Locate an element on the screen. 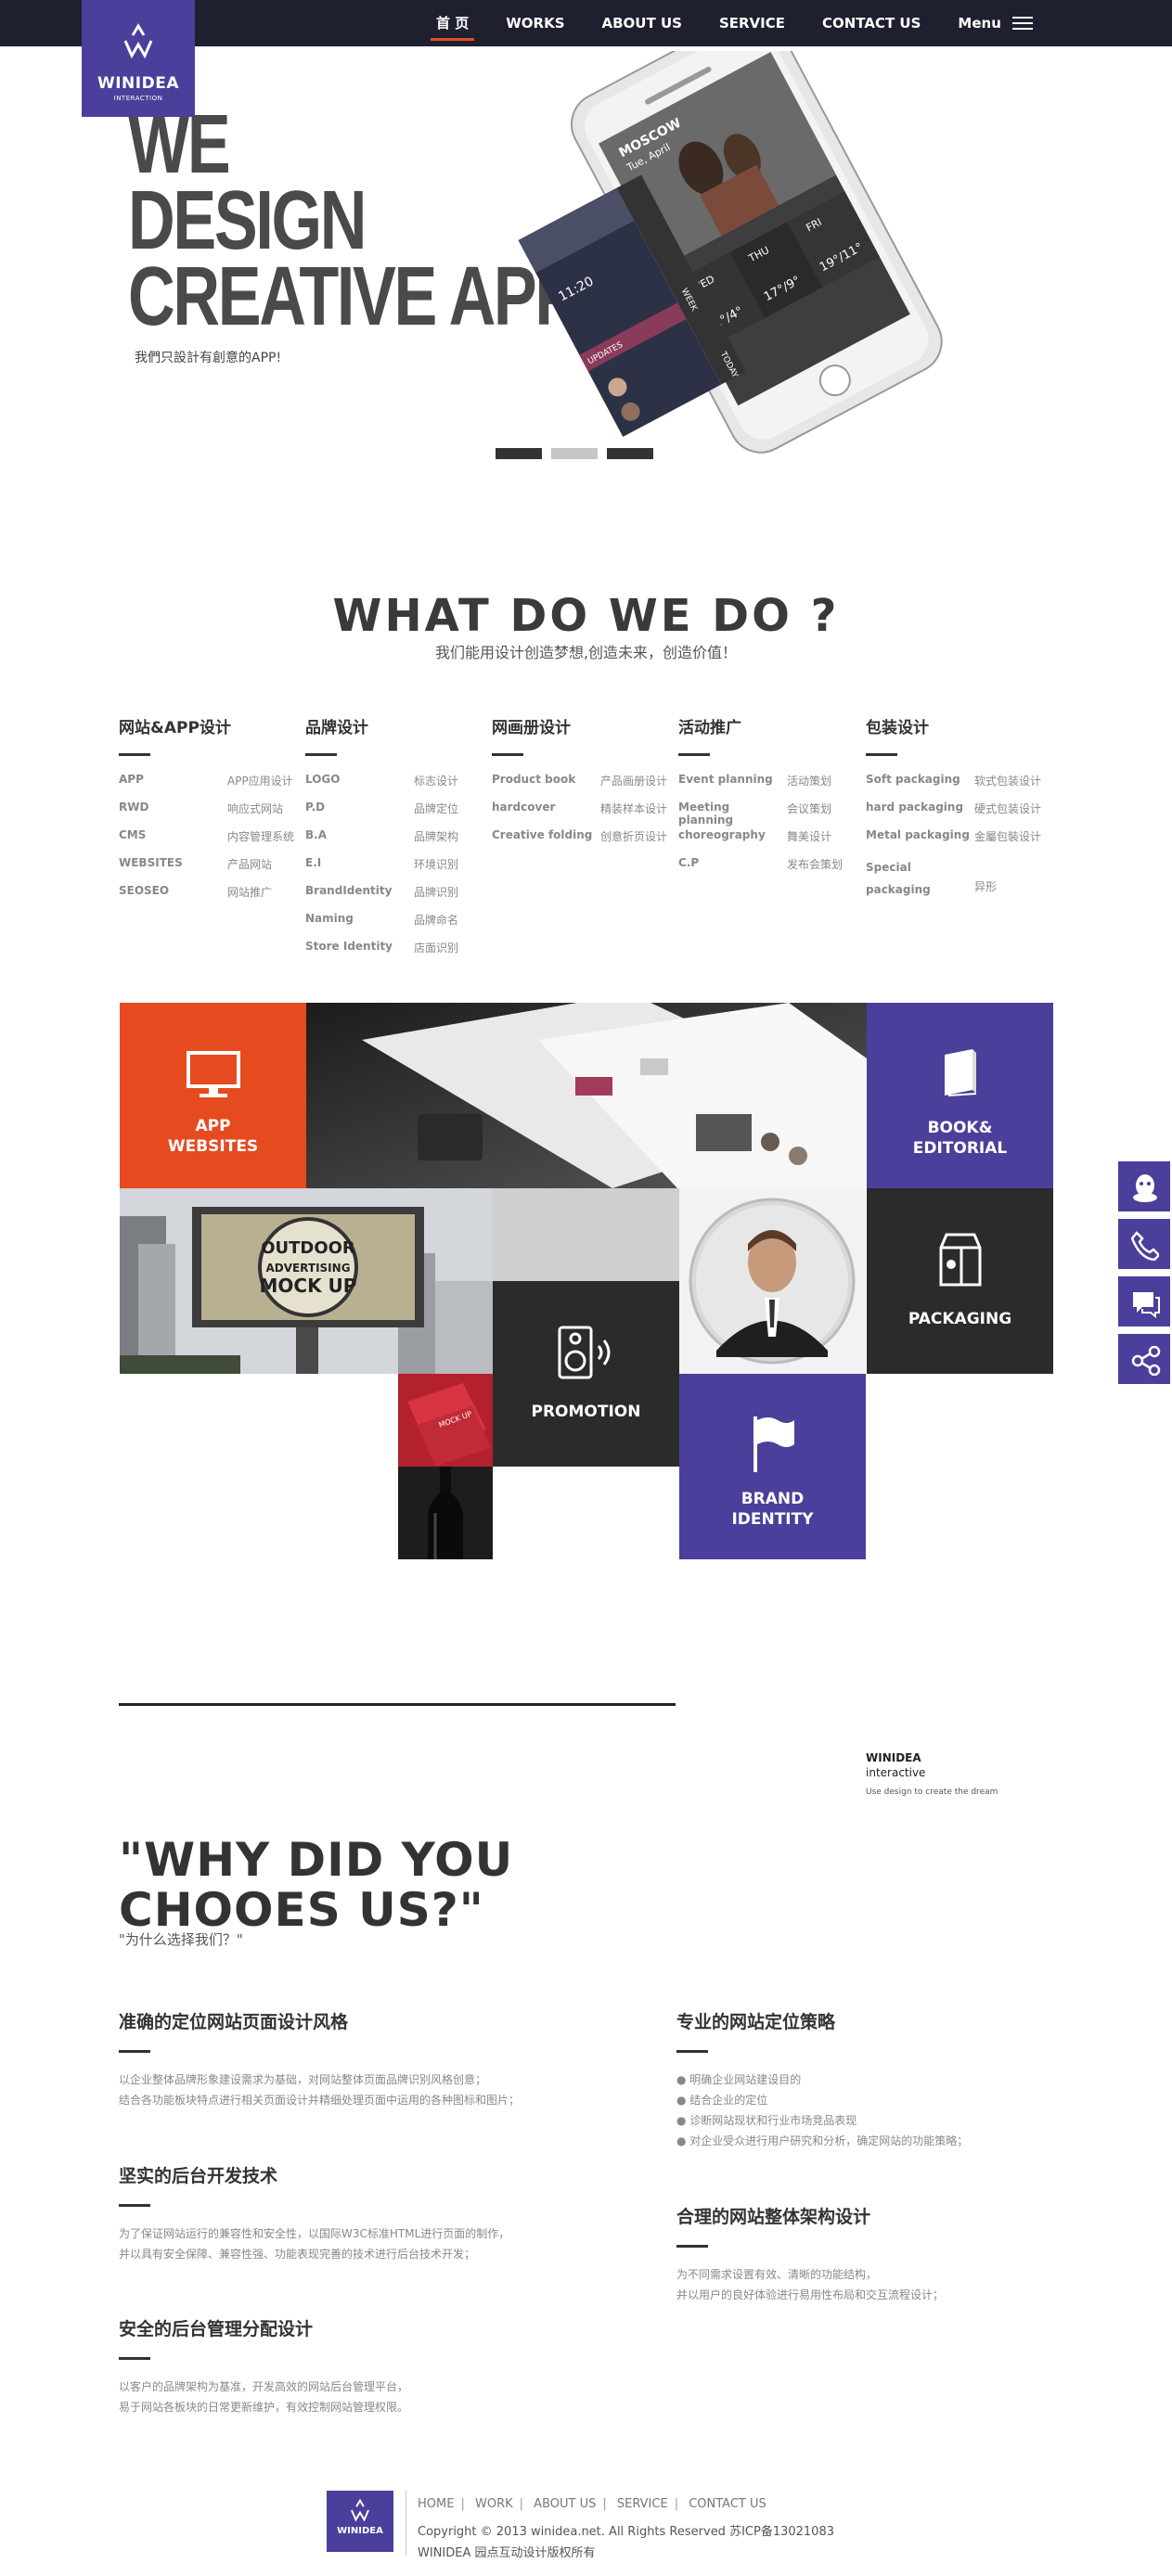  bottle-illustration is located at coordinates (445, 1513).